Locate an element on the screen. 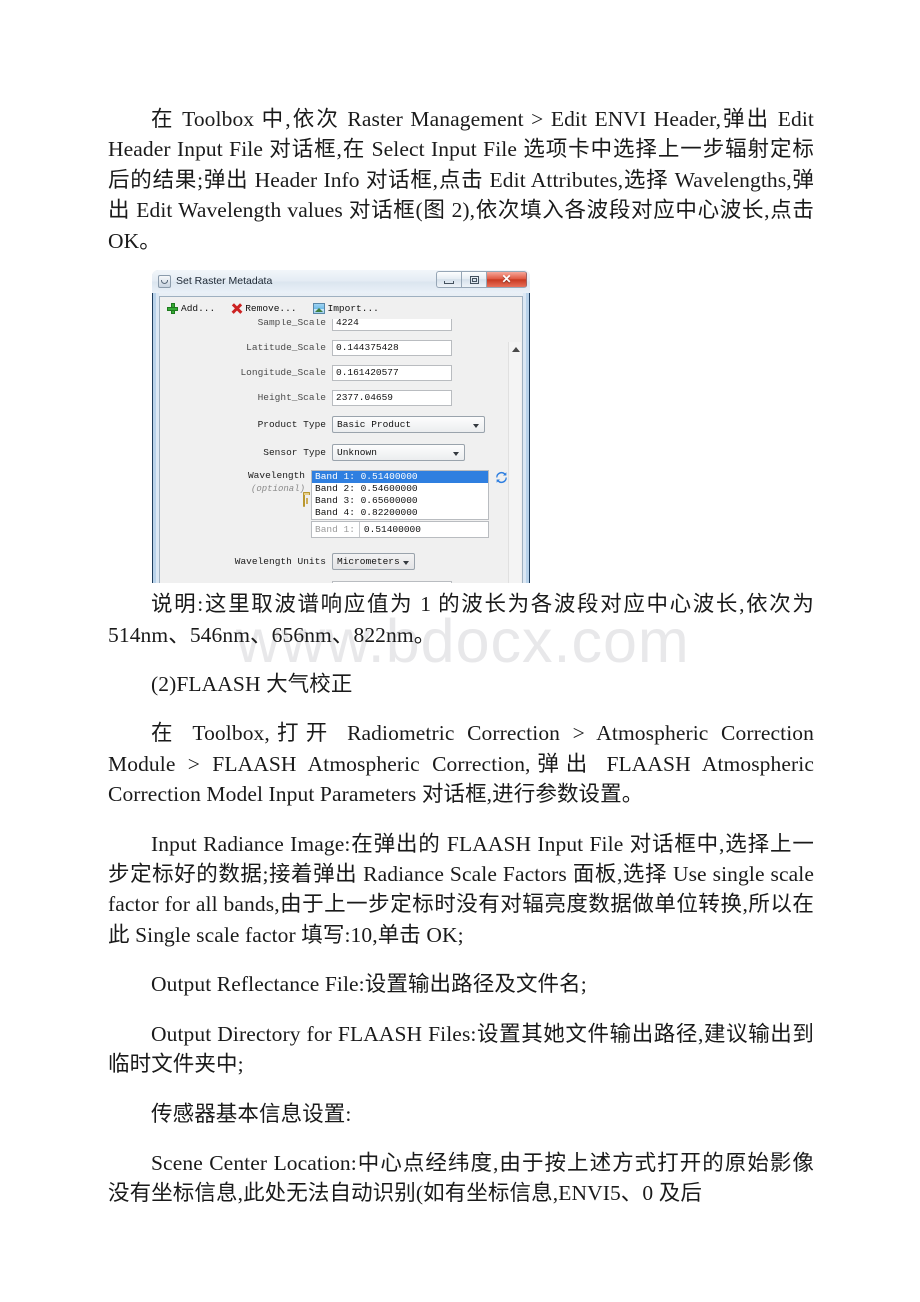  height-scale-input: 2377.04659 is located at coordinates (392, 397).